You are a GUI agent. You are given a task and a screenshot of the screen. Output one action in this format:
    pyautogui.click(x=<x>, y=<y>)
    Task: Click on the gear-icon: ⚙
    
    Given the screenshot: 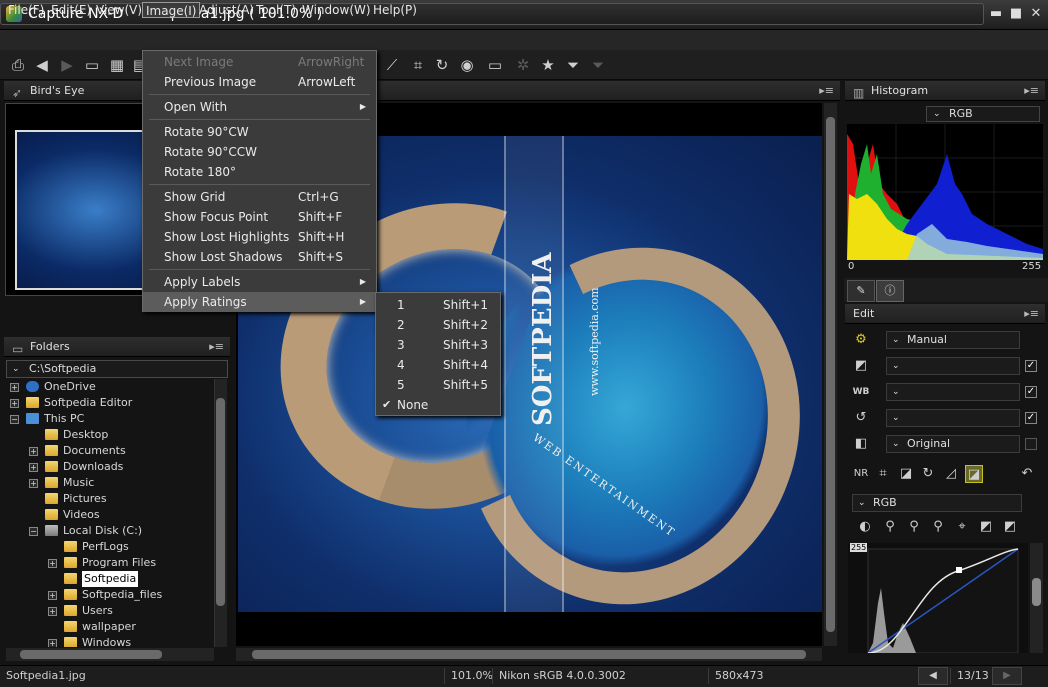 What is the action you would take?
    pyautogui.click(x=861, y=340)
    